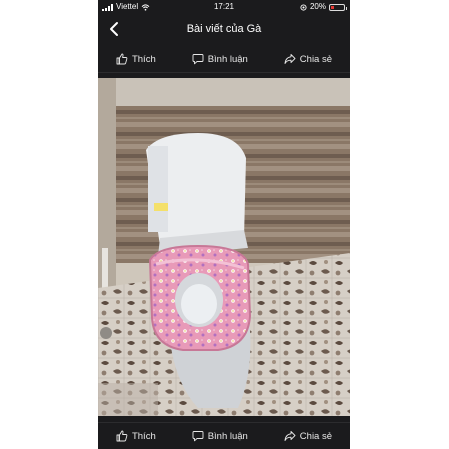 The height and width of the screenshot is (449, 449). I want to click on status-bar: Viettel 17:21 20%, so click(224, 7).